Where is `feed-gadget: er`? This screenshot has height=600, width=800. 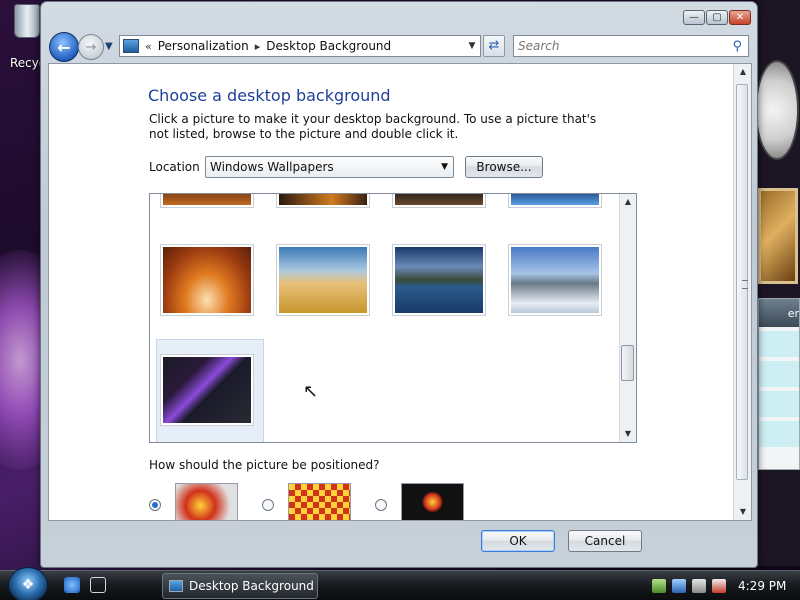
feed-gadget: er is located at coordinates (779, 384).